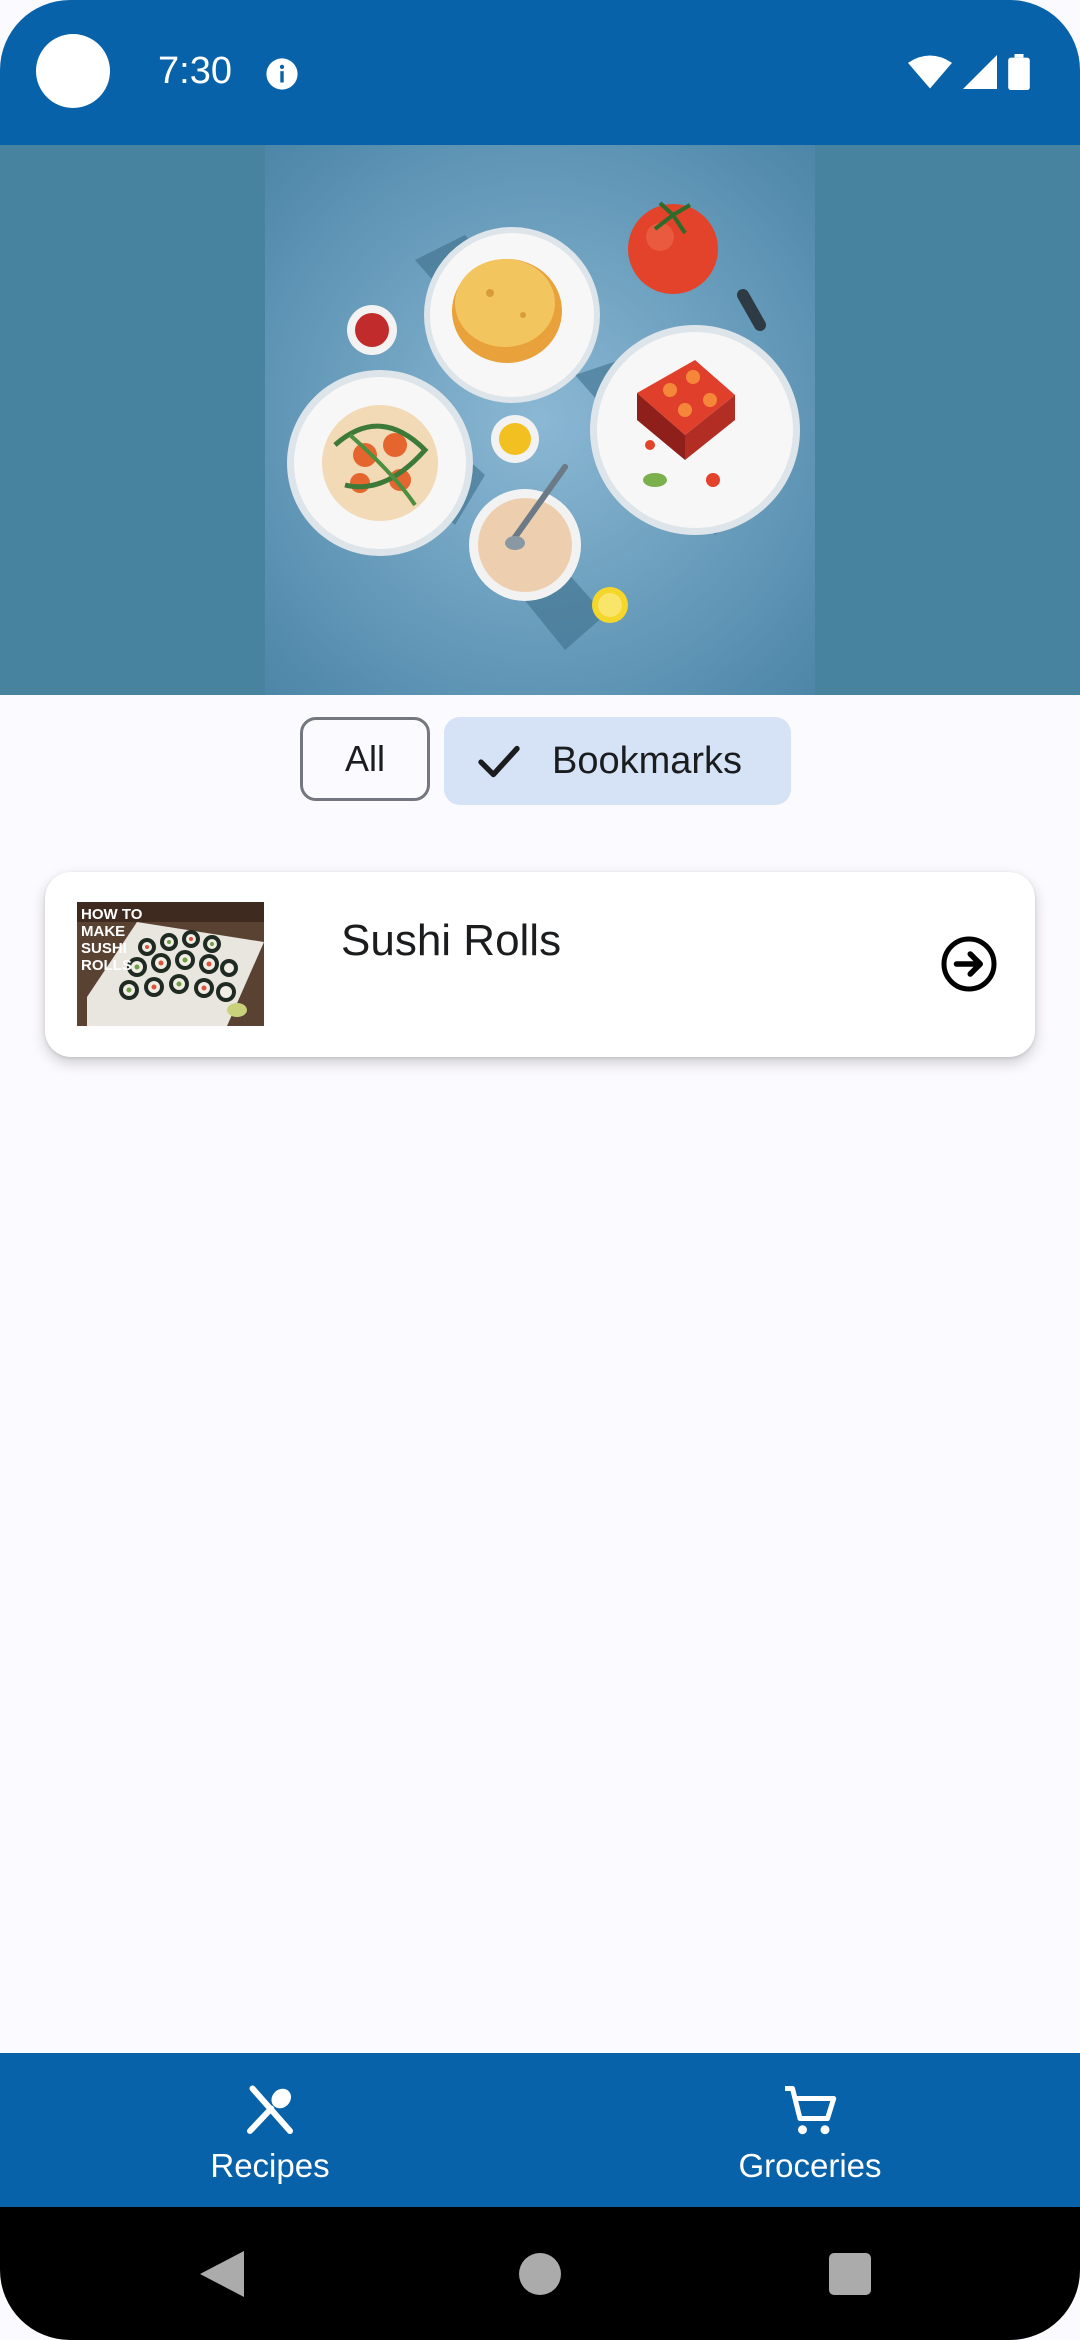 The height and width of the screenshot is (2340, 1080). I want to click on thumbnail-caption: HOW TO MAKE SUSHI ROLLS, so click(112, 940).